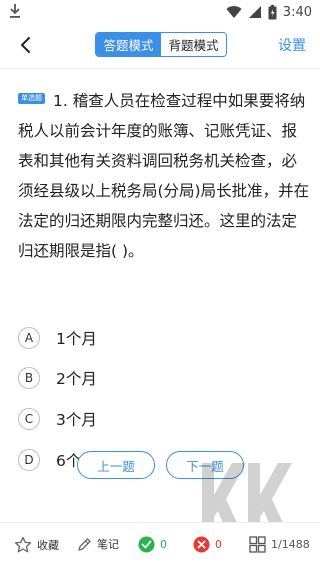  I want to click on option-letter: C, so click(29, 419).